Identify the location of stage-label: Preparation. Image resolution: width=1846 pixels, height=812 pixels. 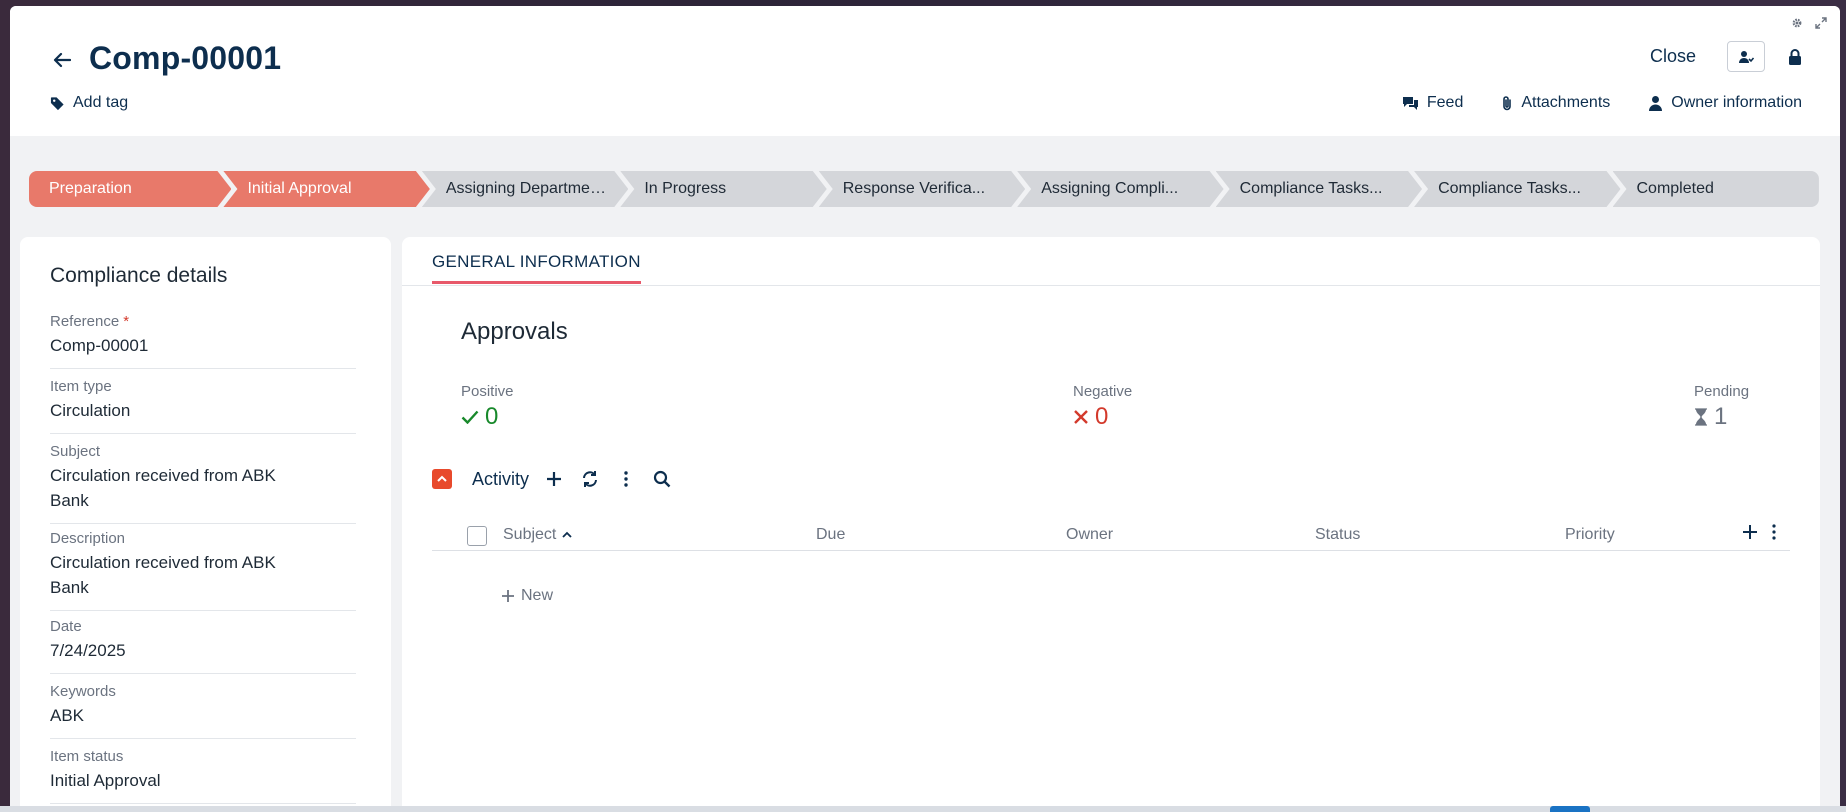
(90, 188).